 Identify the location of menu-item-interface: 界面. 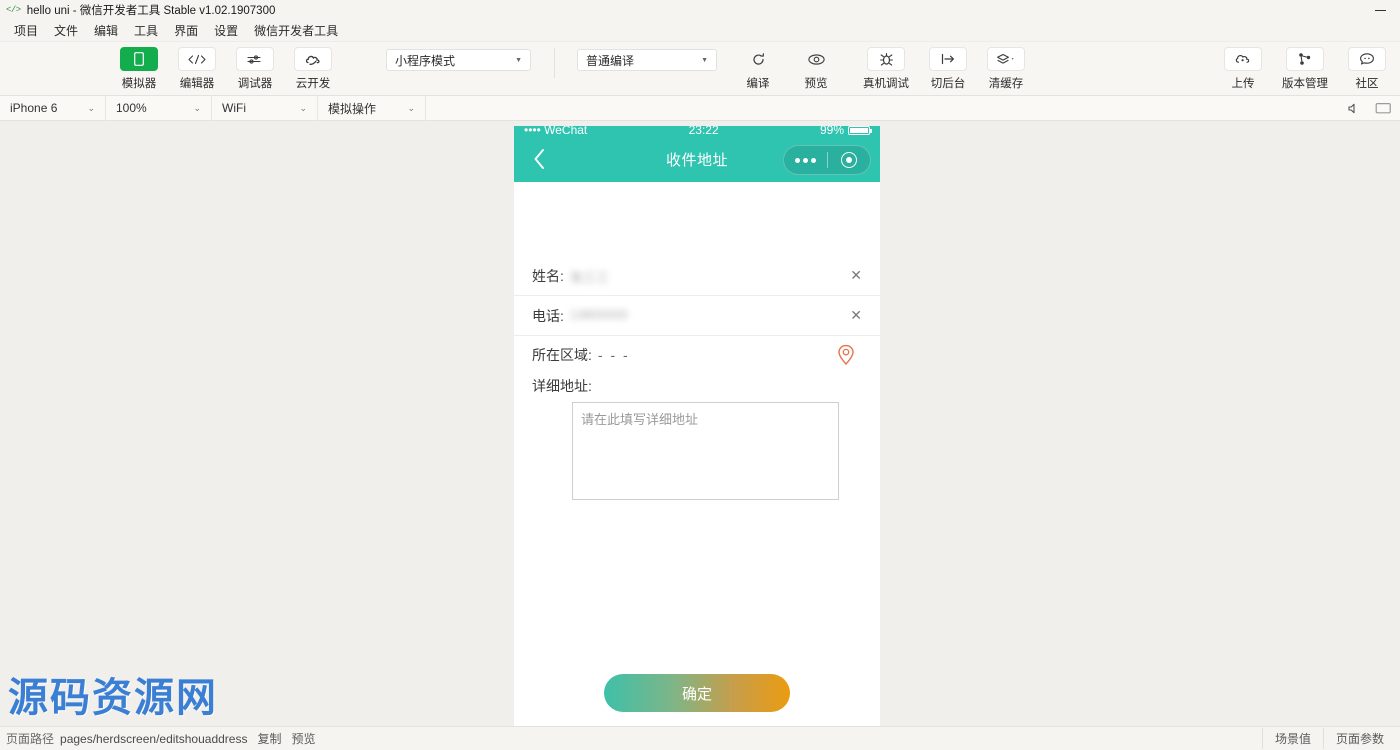
(186, 30).